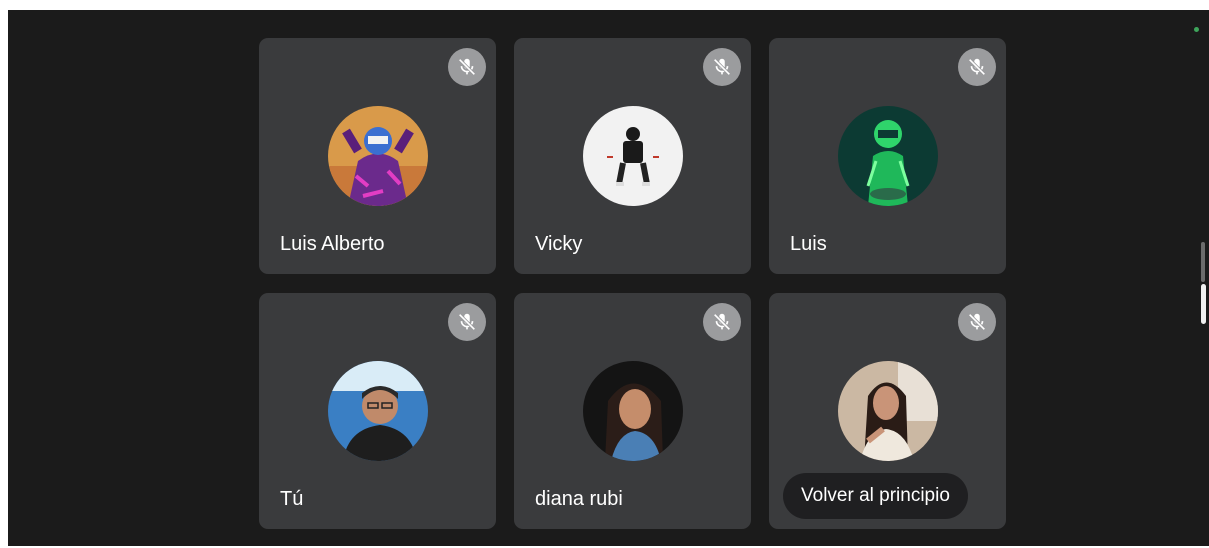 The height and width of the screenshot is (548, 1209). What do you see at coordinates (1203, 304) in the screenshot?
I see `scrollbar-thumb` at bounding box center [1203, 304].